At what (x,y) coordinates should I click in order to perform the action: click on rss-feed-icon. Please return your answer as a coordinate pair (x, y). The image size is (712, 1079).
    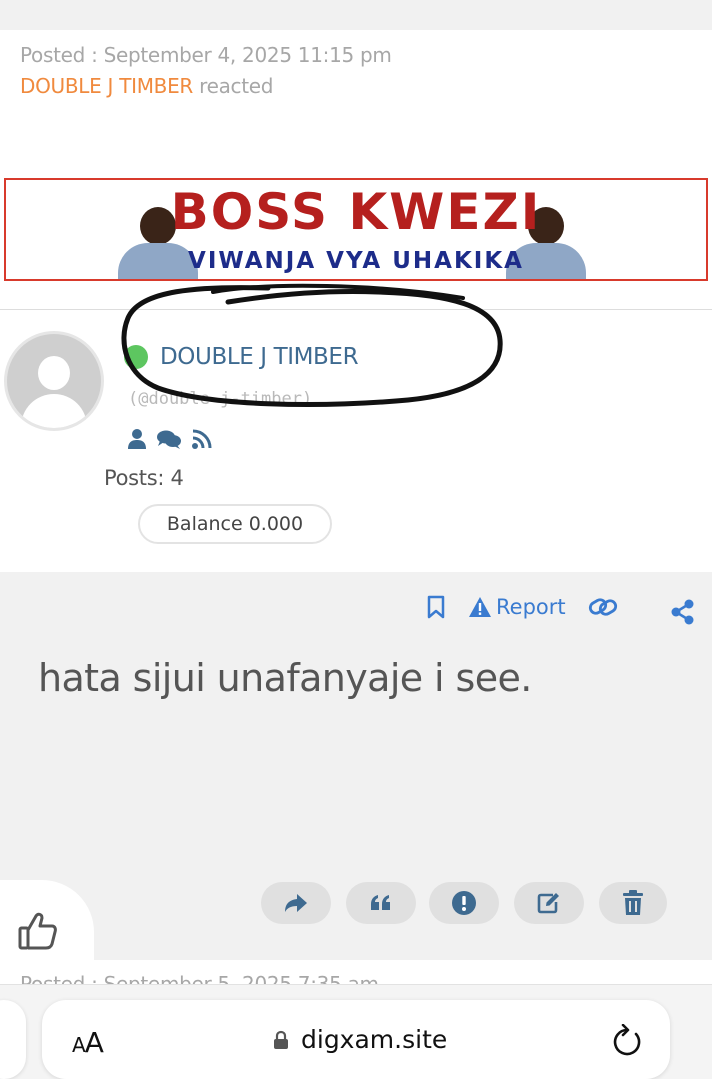
    Looking at the image, I should click on (202, 439).